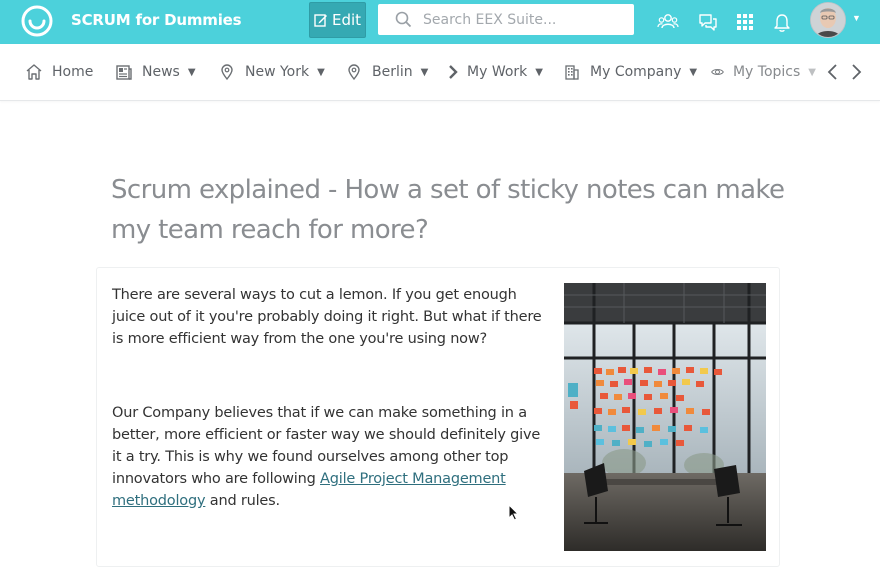 The height and width of the screenshot is (567, 880). I want to click on nav-label: New York, so click(277, 72).